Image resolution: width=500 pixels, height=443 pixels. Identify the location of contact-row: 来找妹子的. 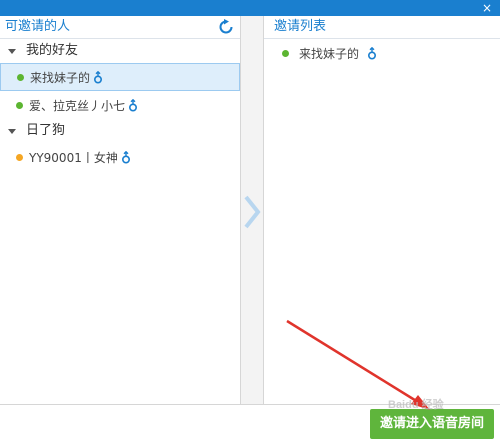
(120, 77).